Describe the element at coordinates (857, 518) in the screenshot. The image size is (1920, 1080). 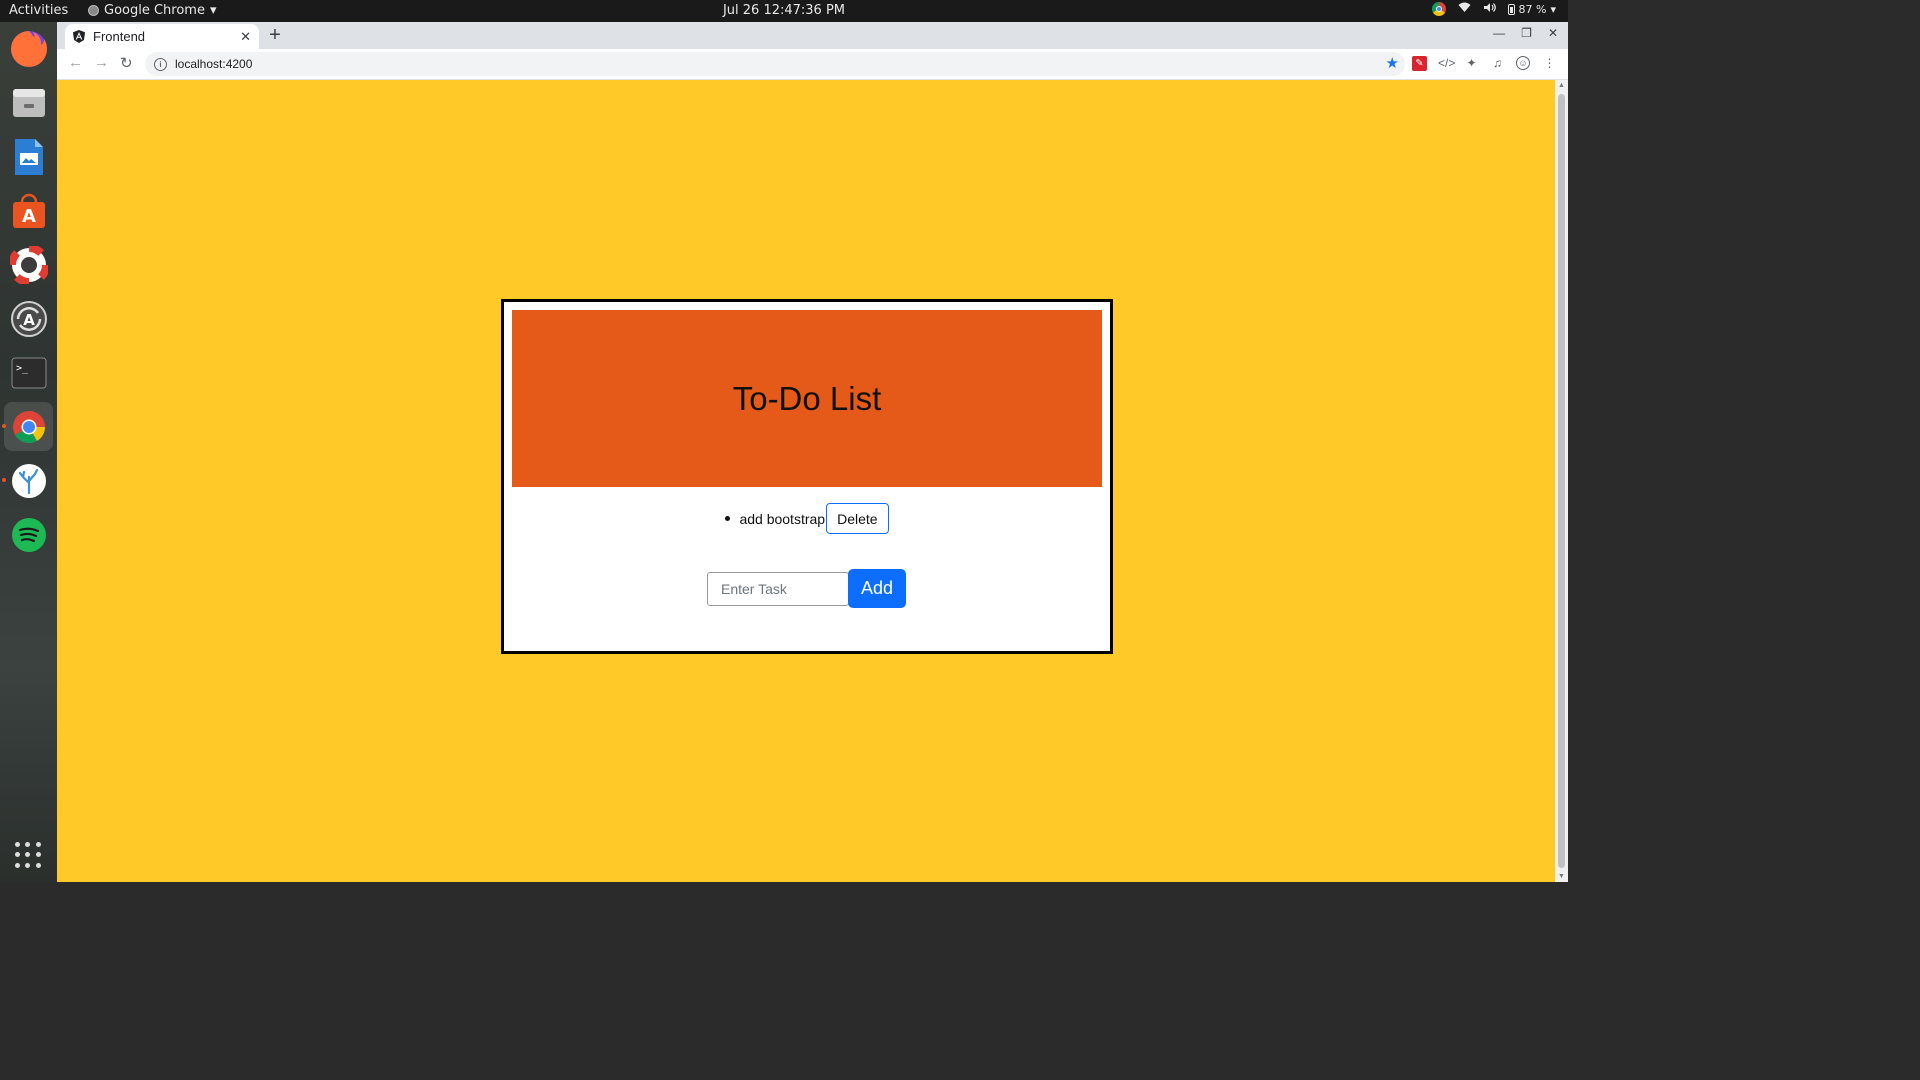
I see `delete-button: Delete` at that location.